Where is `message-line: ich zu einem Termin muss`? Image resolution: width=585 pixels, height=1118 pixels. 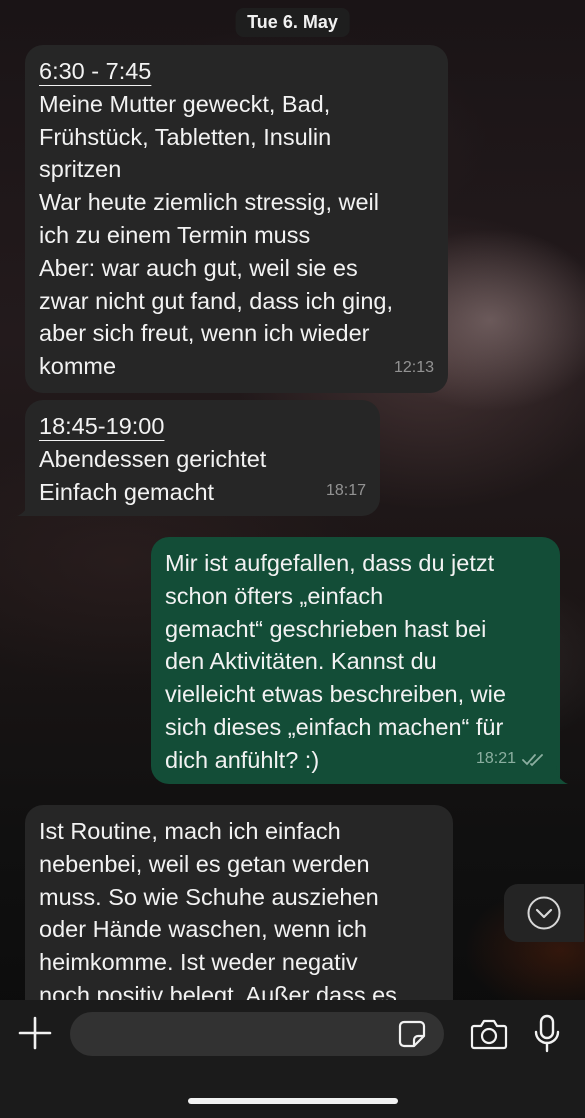 message-line: ich zu einem Termin muss is located at coordinates (175, 234).